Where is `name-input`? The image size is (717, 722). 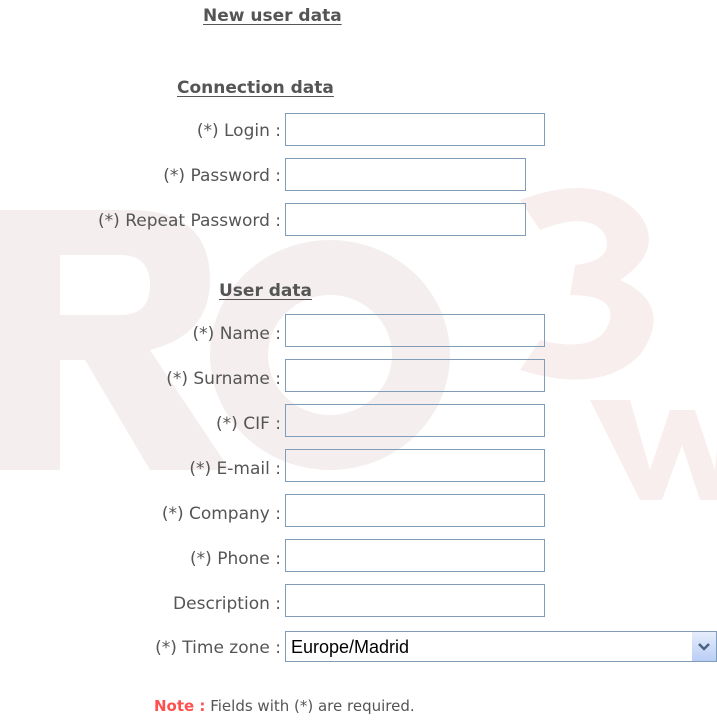 name-input is located at coordinates (415, 330).